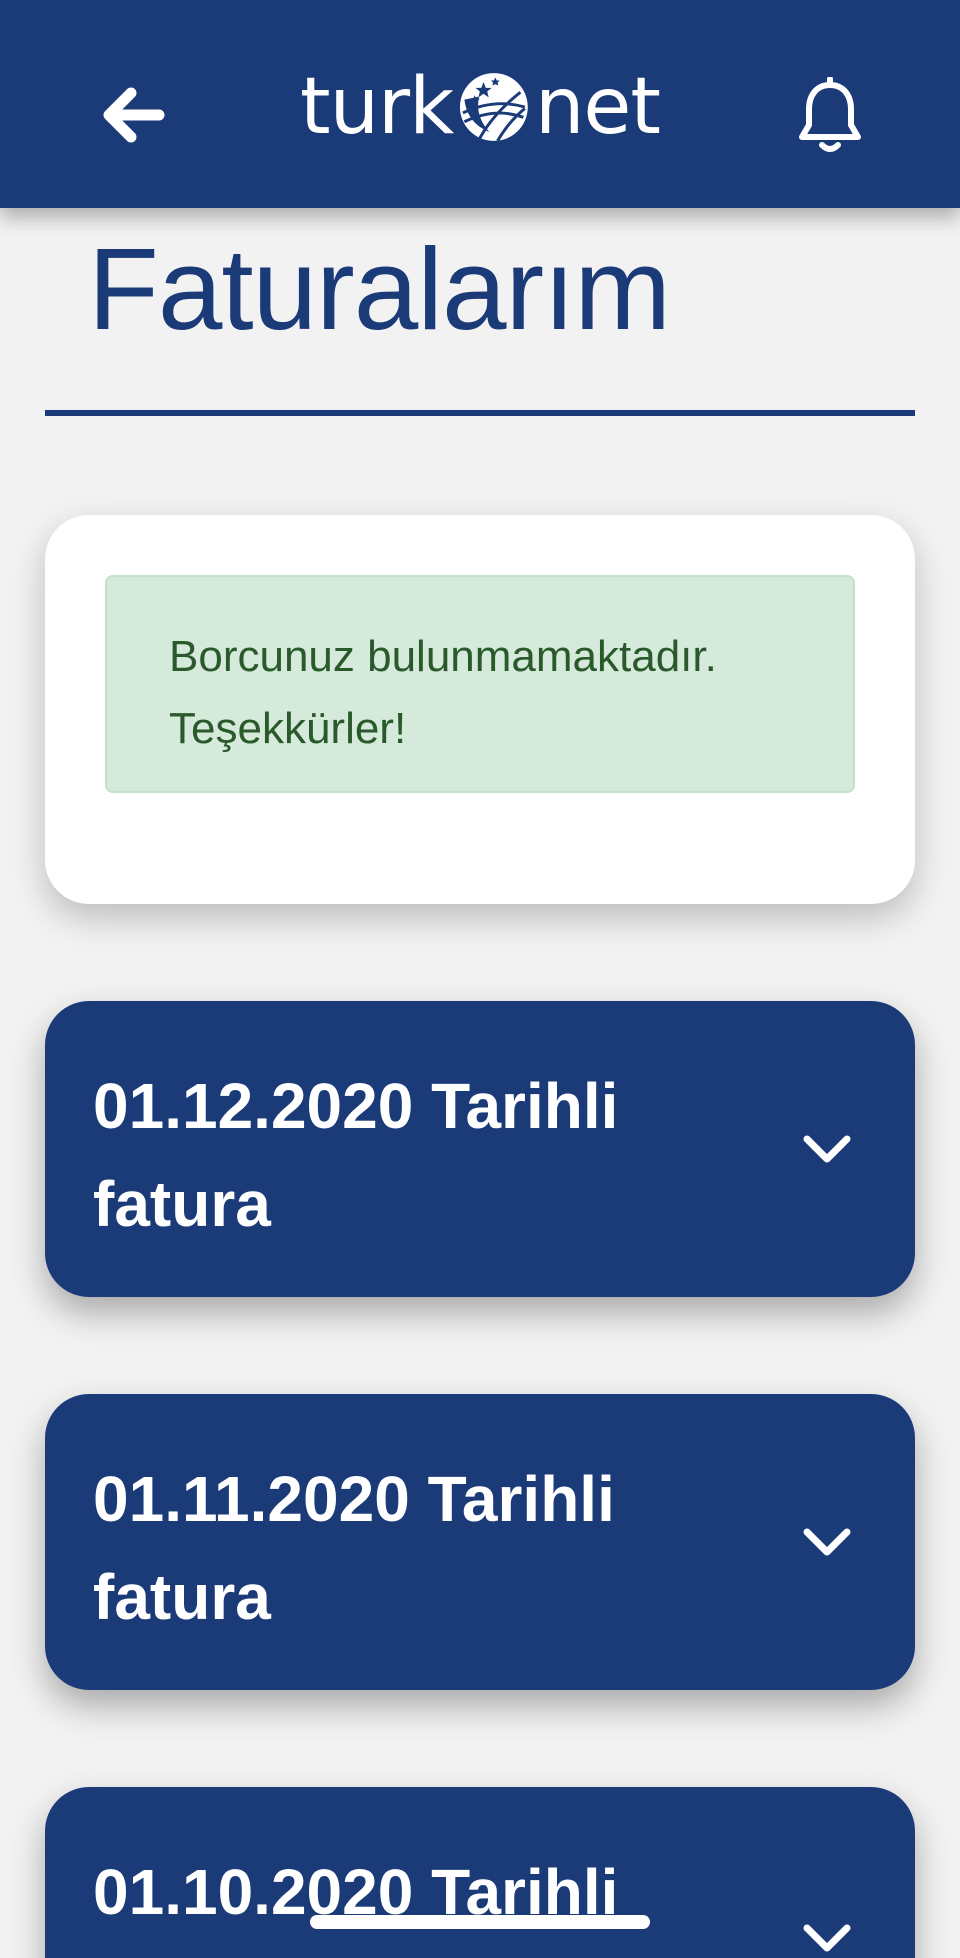 The image size is (960, 1958). I want to click on logo-text-right: net, so click(597, 107).